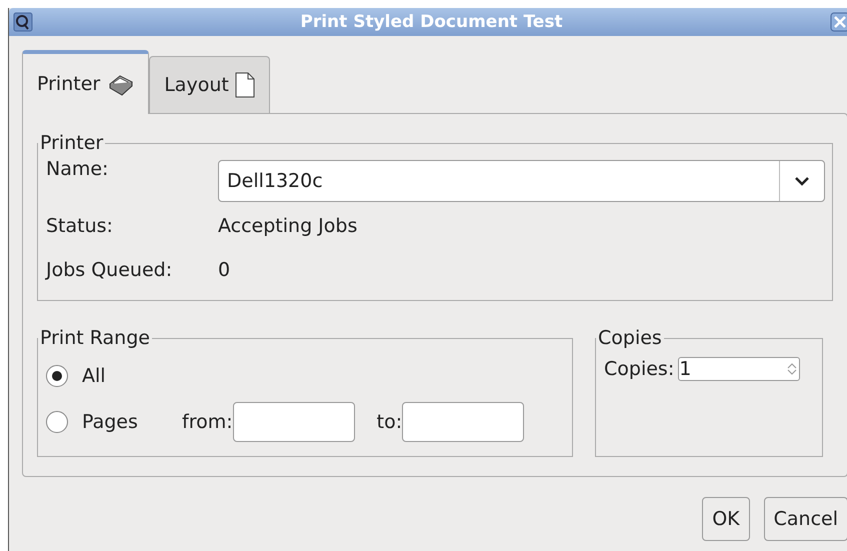  I want to click on page-icon, so click(244, 85).